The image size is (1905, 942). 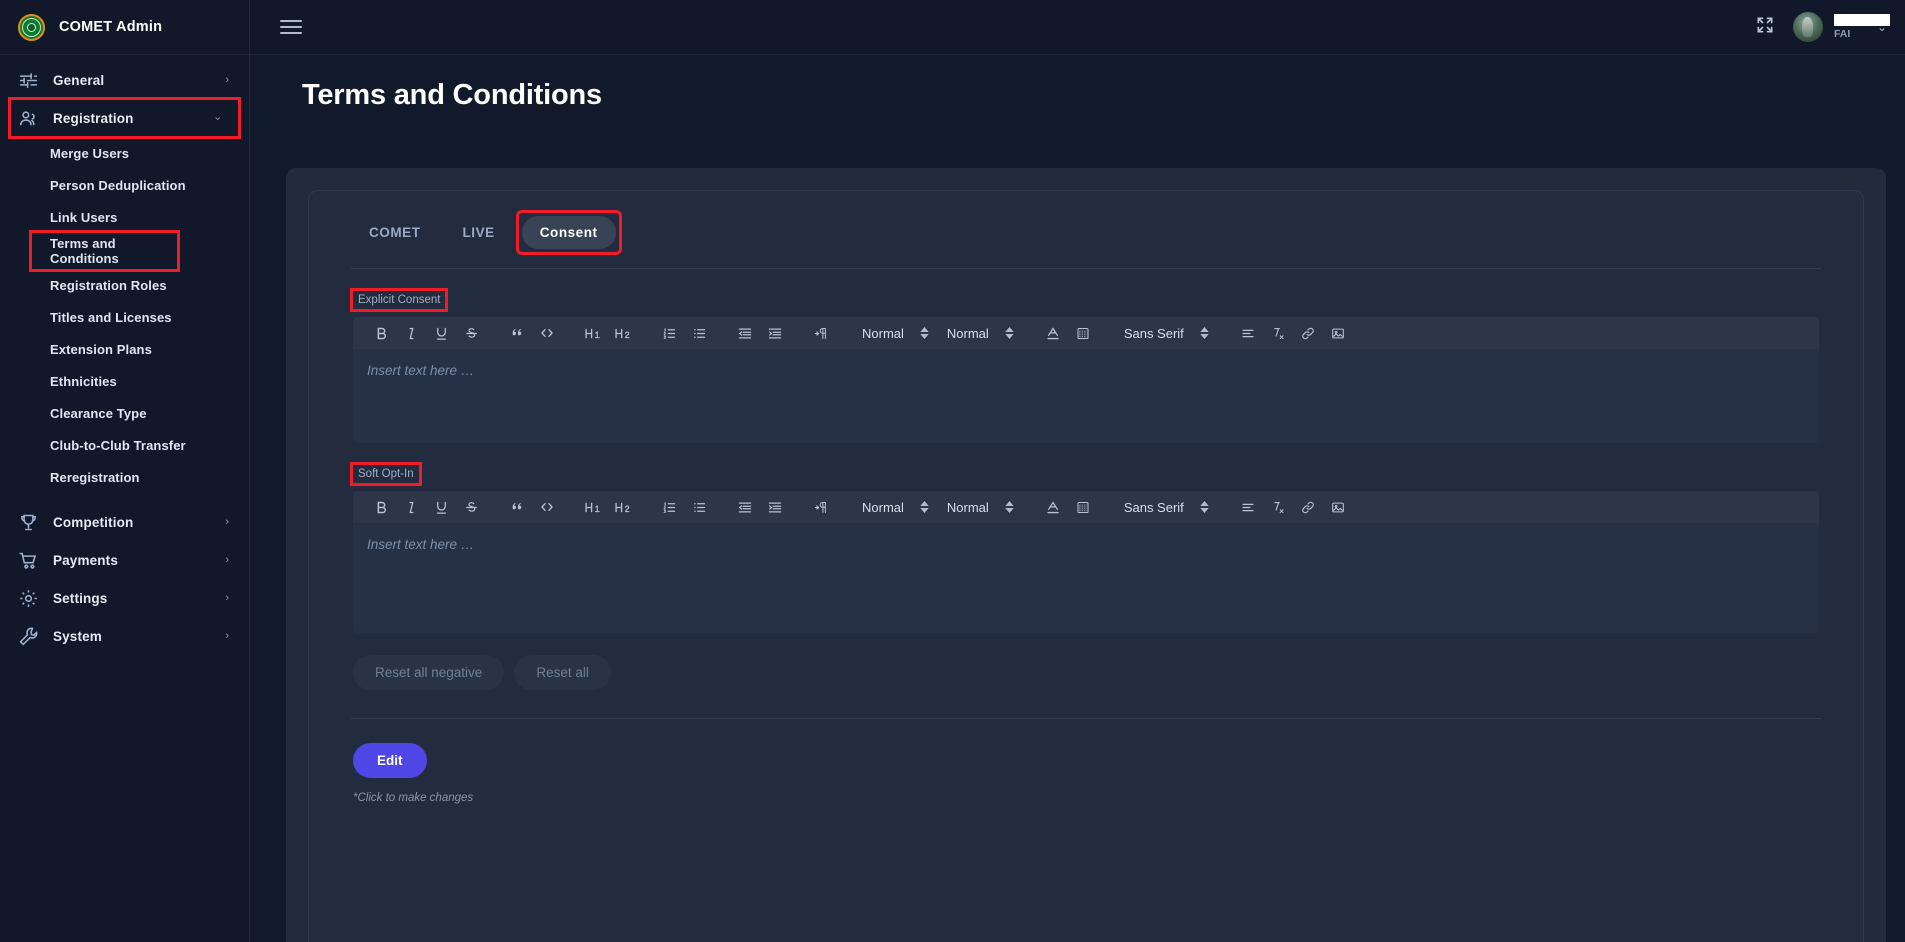 What do you see at coordinates (429, 672) in the screenshot?
I see `reset-all-negative-button: Reset all negative` at bounding box center [429, 672].